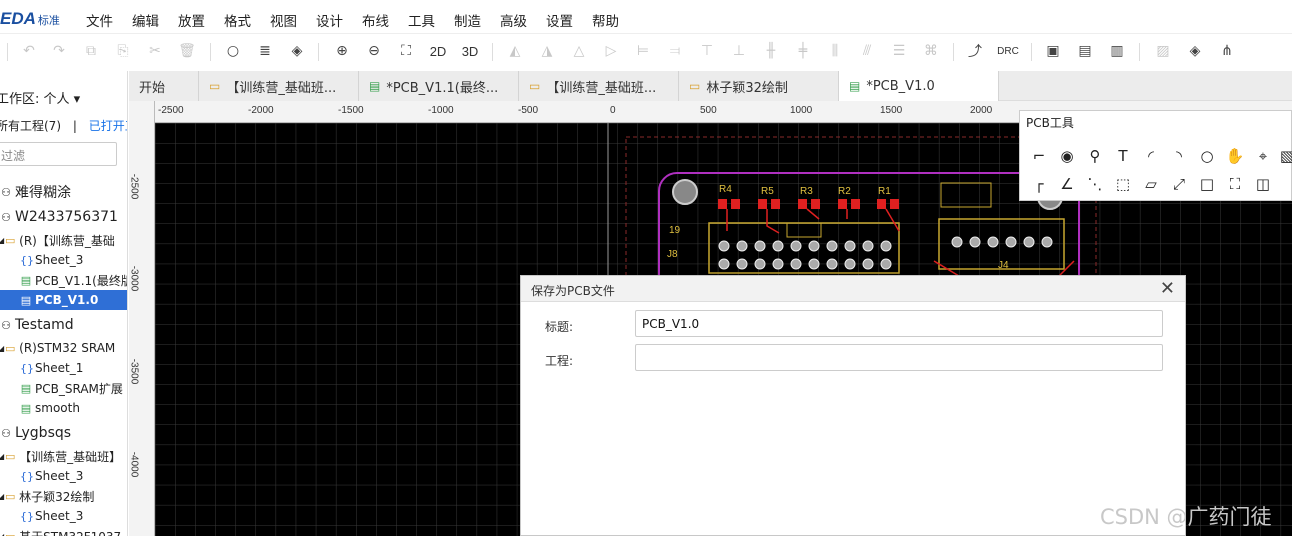  I want to click on pcb-label: J8, so click(672, 254).